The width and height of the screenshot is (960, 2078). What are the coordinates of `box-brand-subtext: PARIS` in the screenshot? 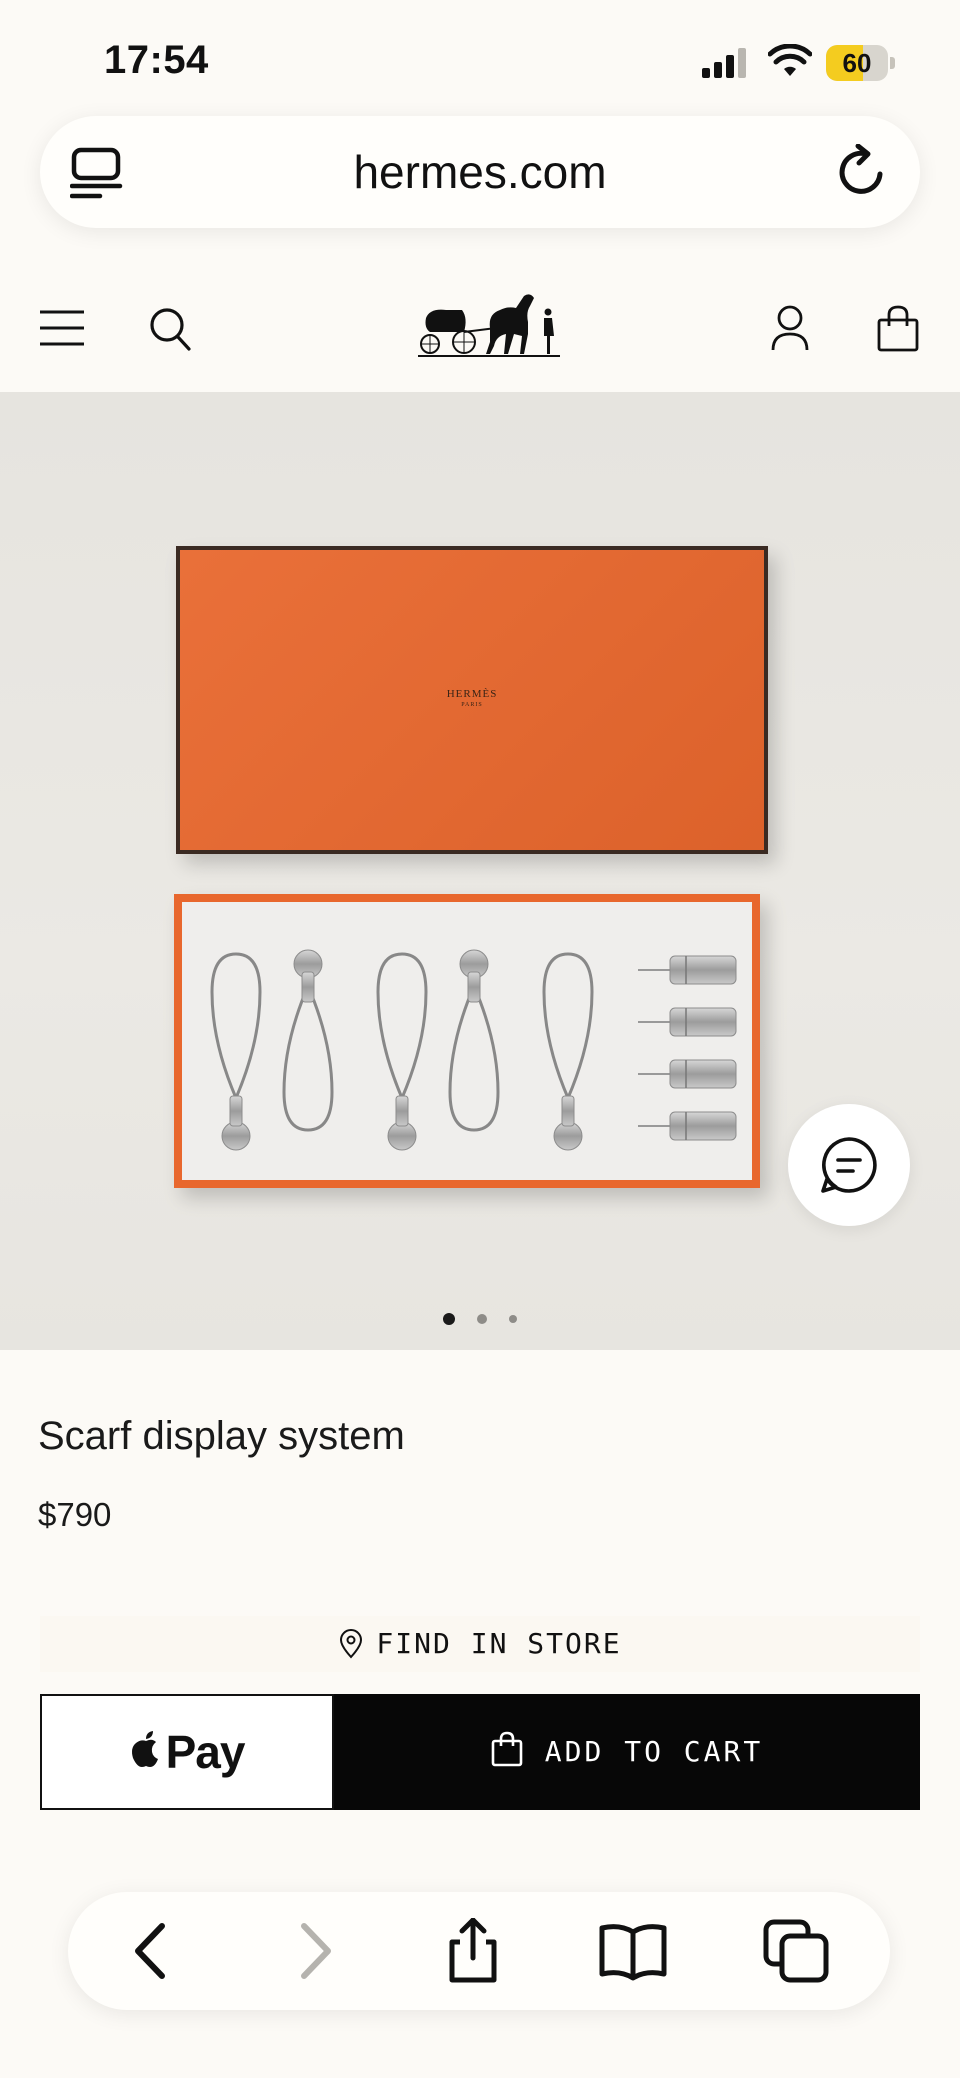 It's located at (472, 705).